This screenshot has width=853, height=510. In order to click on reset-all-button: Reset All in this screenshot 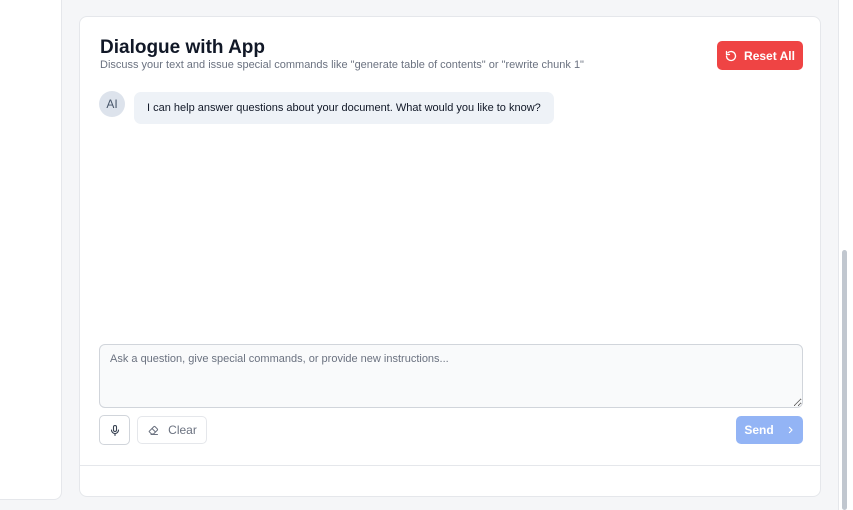, I will do `click(760, 55)`.